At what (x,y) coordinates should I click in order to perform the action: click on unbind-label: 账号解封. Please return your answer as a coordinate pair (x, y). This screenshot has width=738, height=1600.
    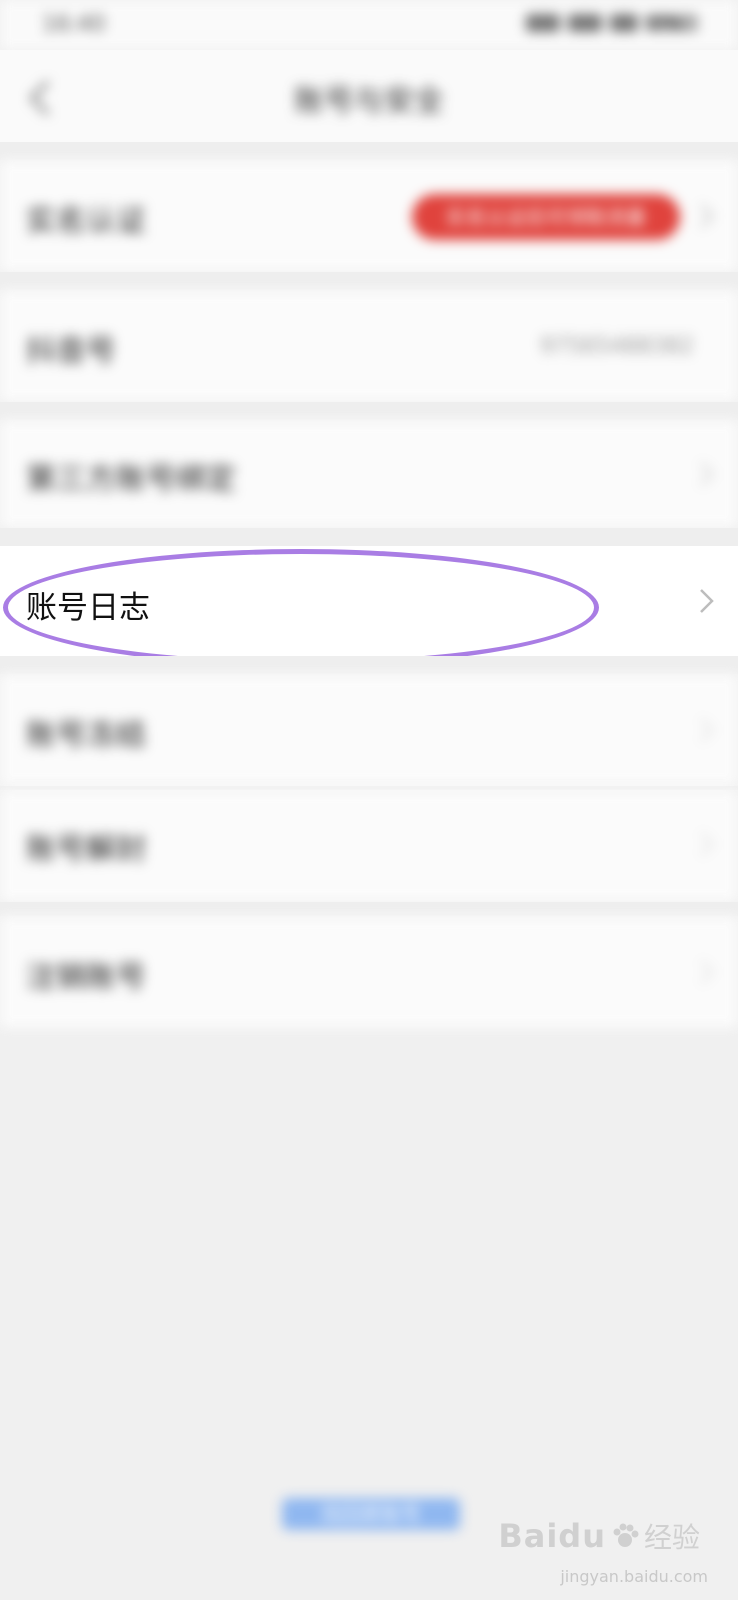
    Looking at the image, I should click on (86, 849).